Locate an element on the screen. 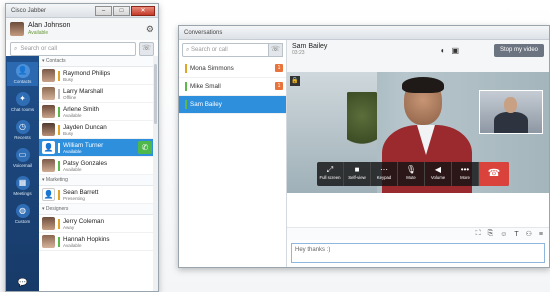  attach-icon: ⎘ is located at coordinates (491, 234).